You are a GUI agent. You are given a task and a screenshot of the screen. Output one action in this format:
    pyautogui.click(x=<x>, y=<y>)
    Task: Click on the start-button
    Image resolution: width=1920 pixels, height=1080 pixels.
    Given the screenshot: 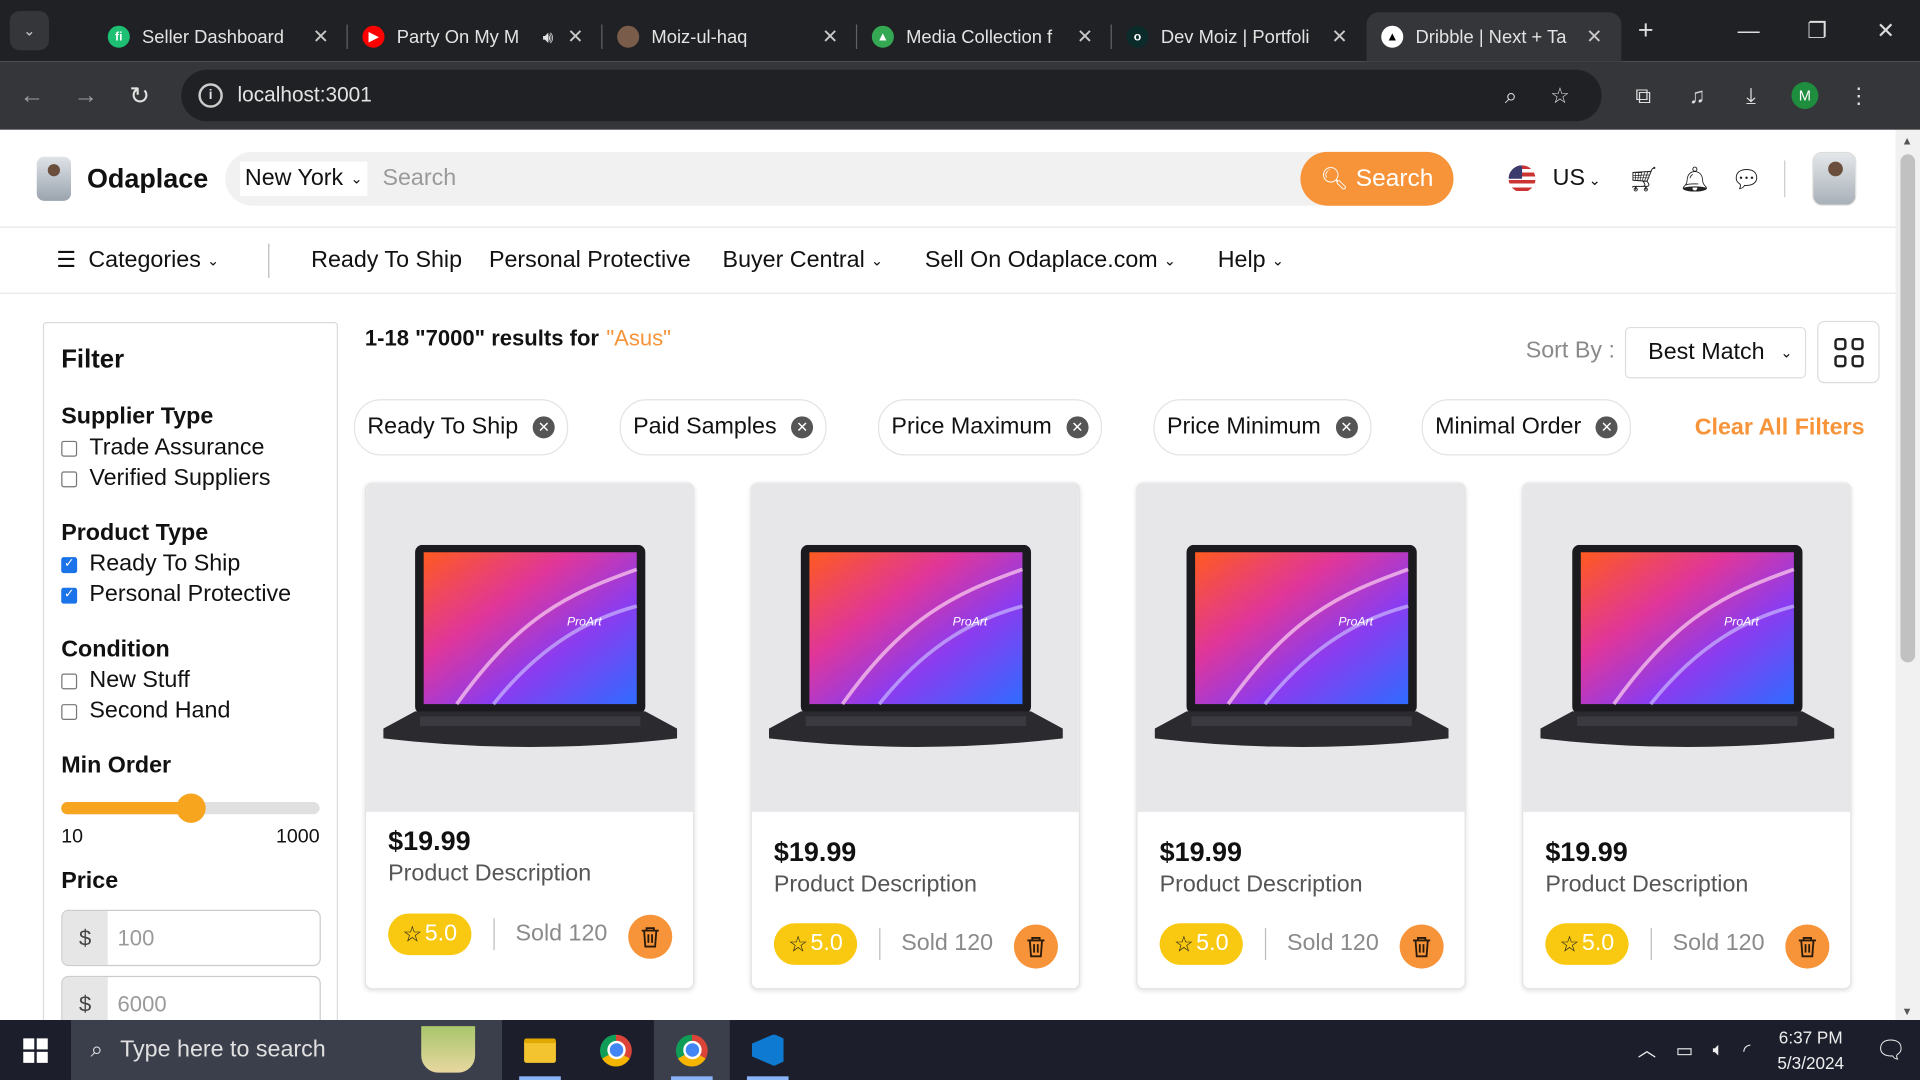 What is the action you would take?
    pyautogui.click(x=35, y=1050)
    